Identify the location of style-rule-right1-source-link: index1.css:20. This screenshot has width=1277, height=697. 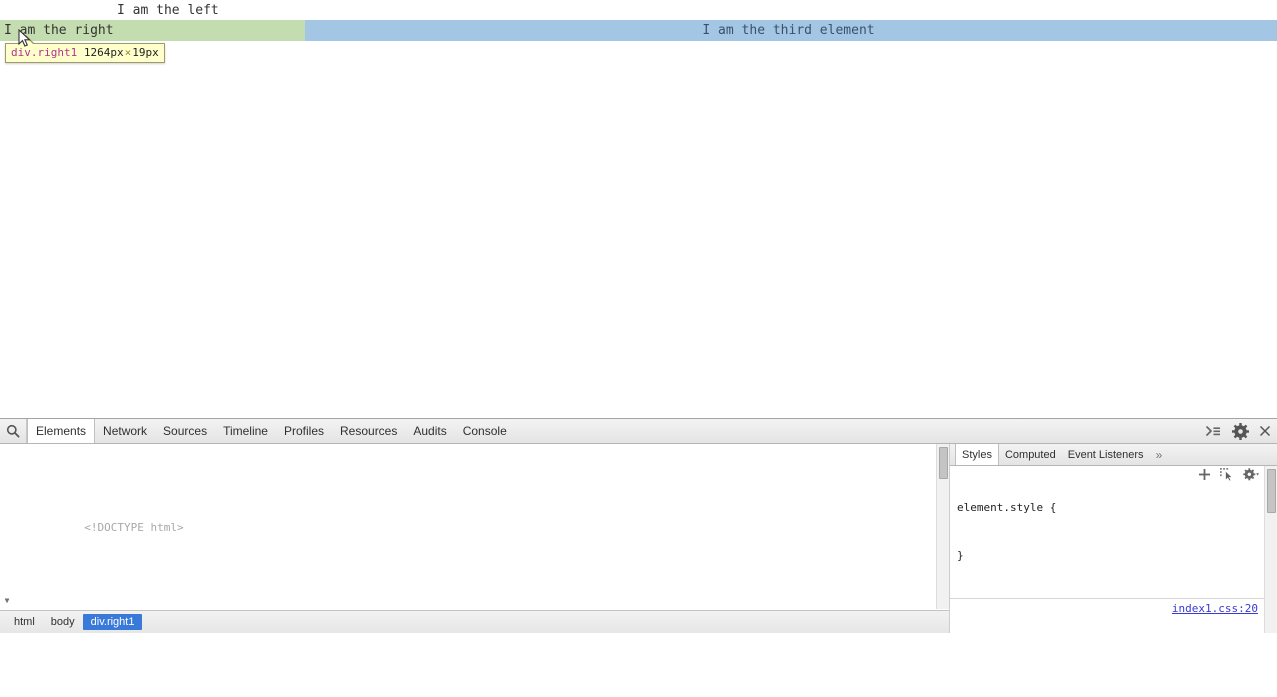
(1215, 609).